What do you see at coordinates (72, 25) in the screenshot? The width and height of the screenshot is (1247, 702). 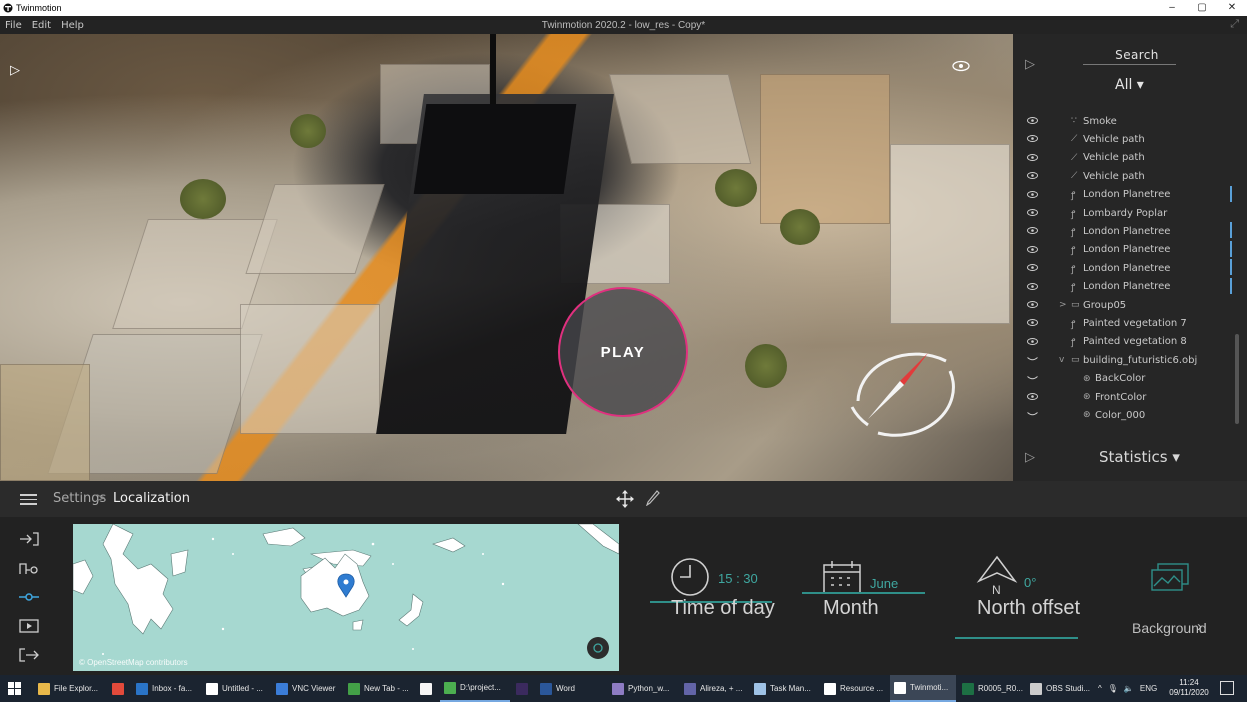 I see `menu-help: Help` at bounding box center [72, 25].